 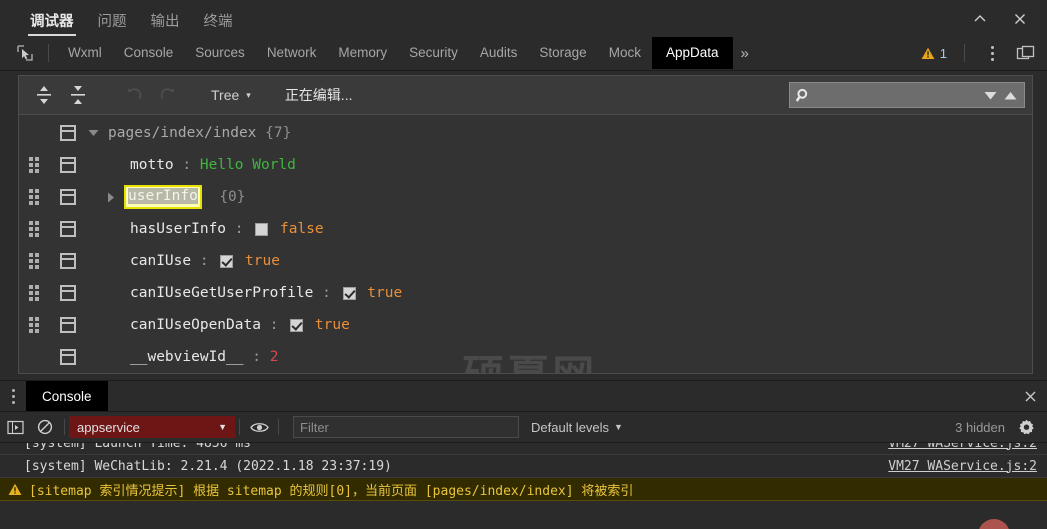 I want to click on tree-row-hasuserinfo: hasUserInfo : false, so click(x=525, y=229).